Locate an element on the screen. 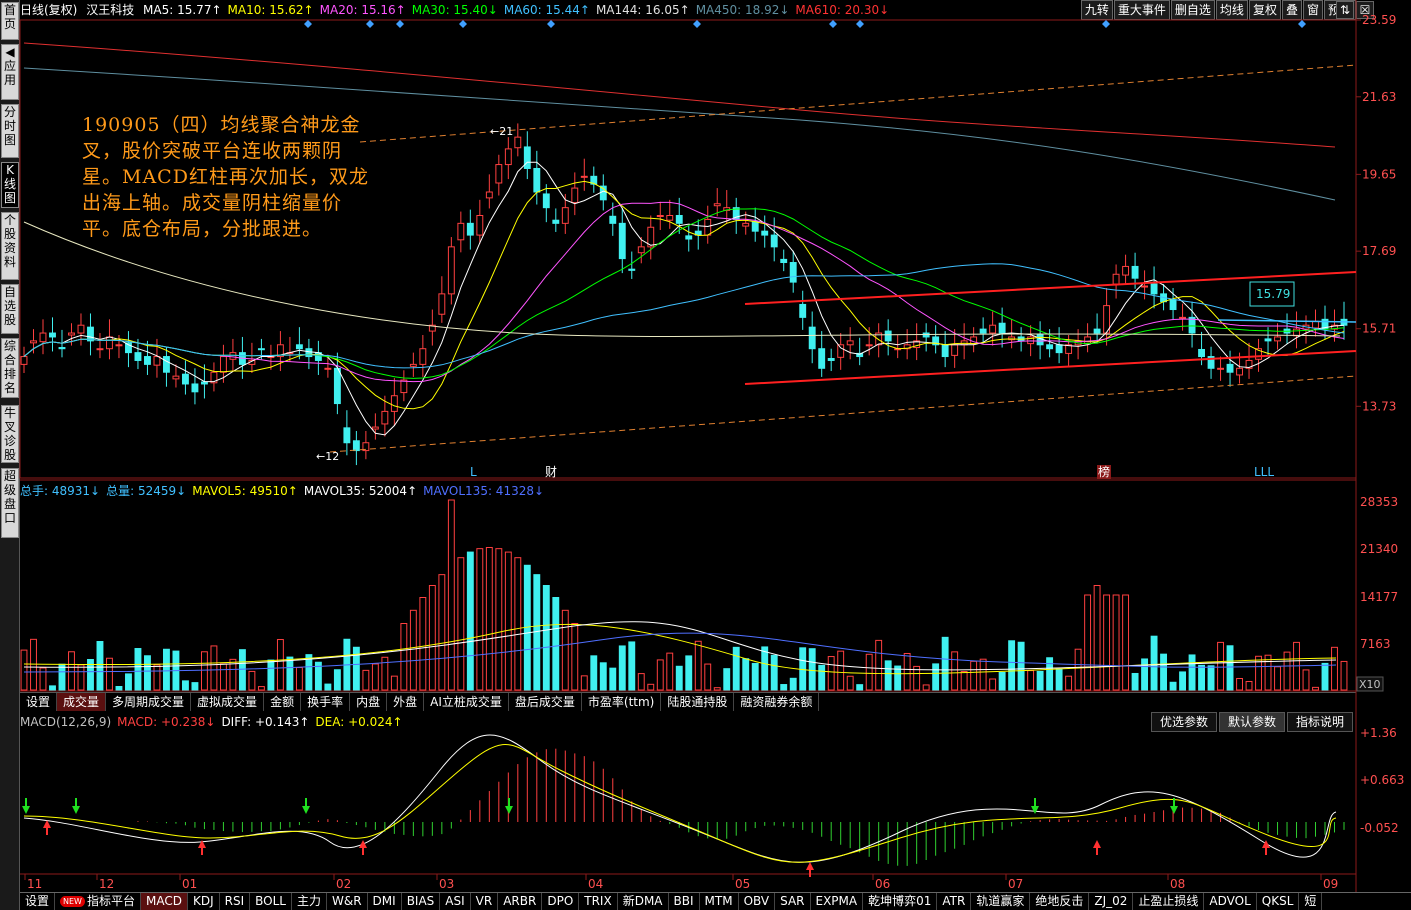 The width and height of the screenshot is (1411, 910). event-marker: L is located at coordinates (473, 472).